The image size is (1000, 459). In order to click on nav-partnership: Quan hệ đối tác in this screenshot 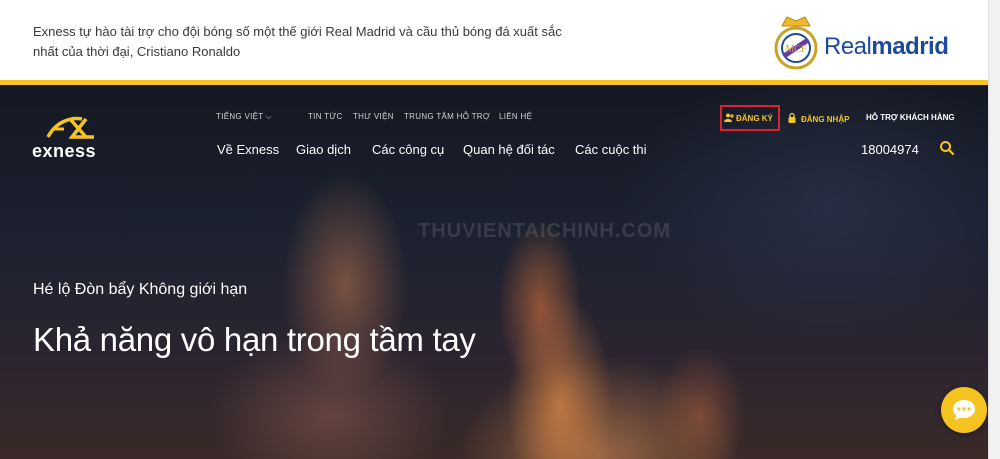, I will do `click(509, 149)`.